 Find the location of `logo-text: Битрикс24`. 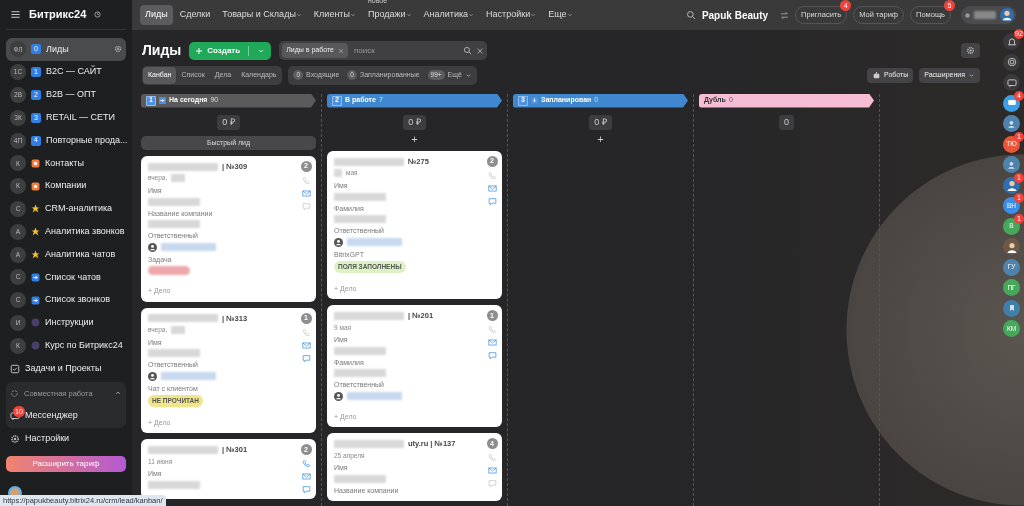

logo-text: Битрикс24 is located at coordinates (58, 14).